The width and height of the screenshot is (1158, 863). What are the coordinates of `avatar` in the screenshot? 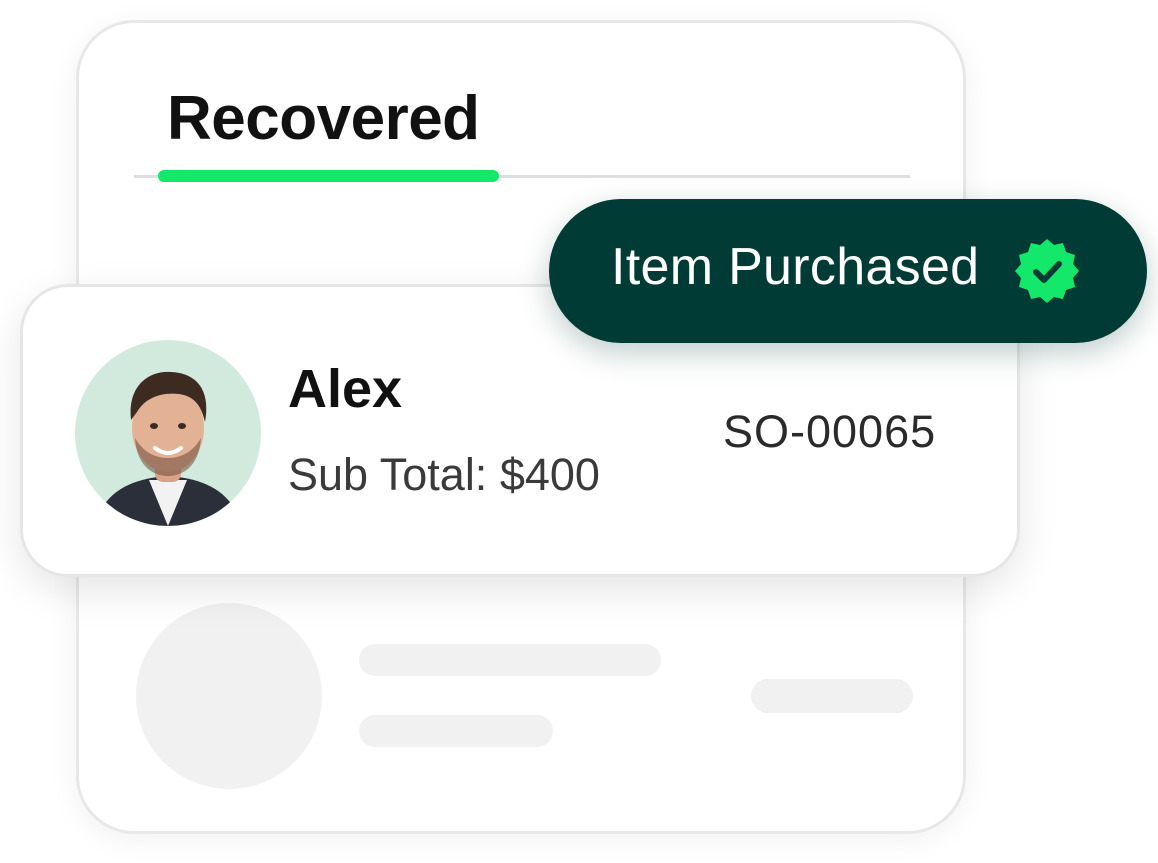 It's located at (168, 433).